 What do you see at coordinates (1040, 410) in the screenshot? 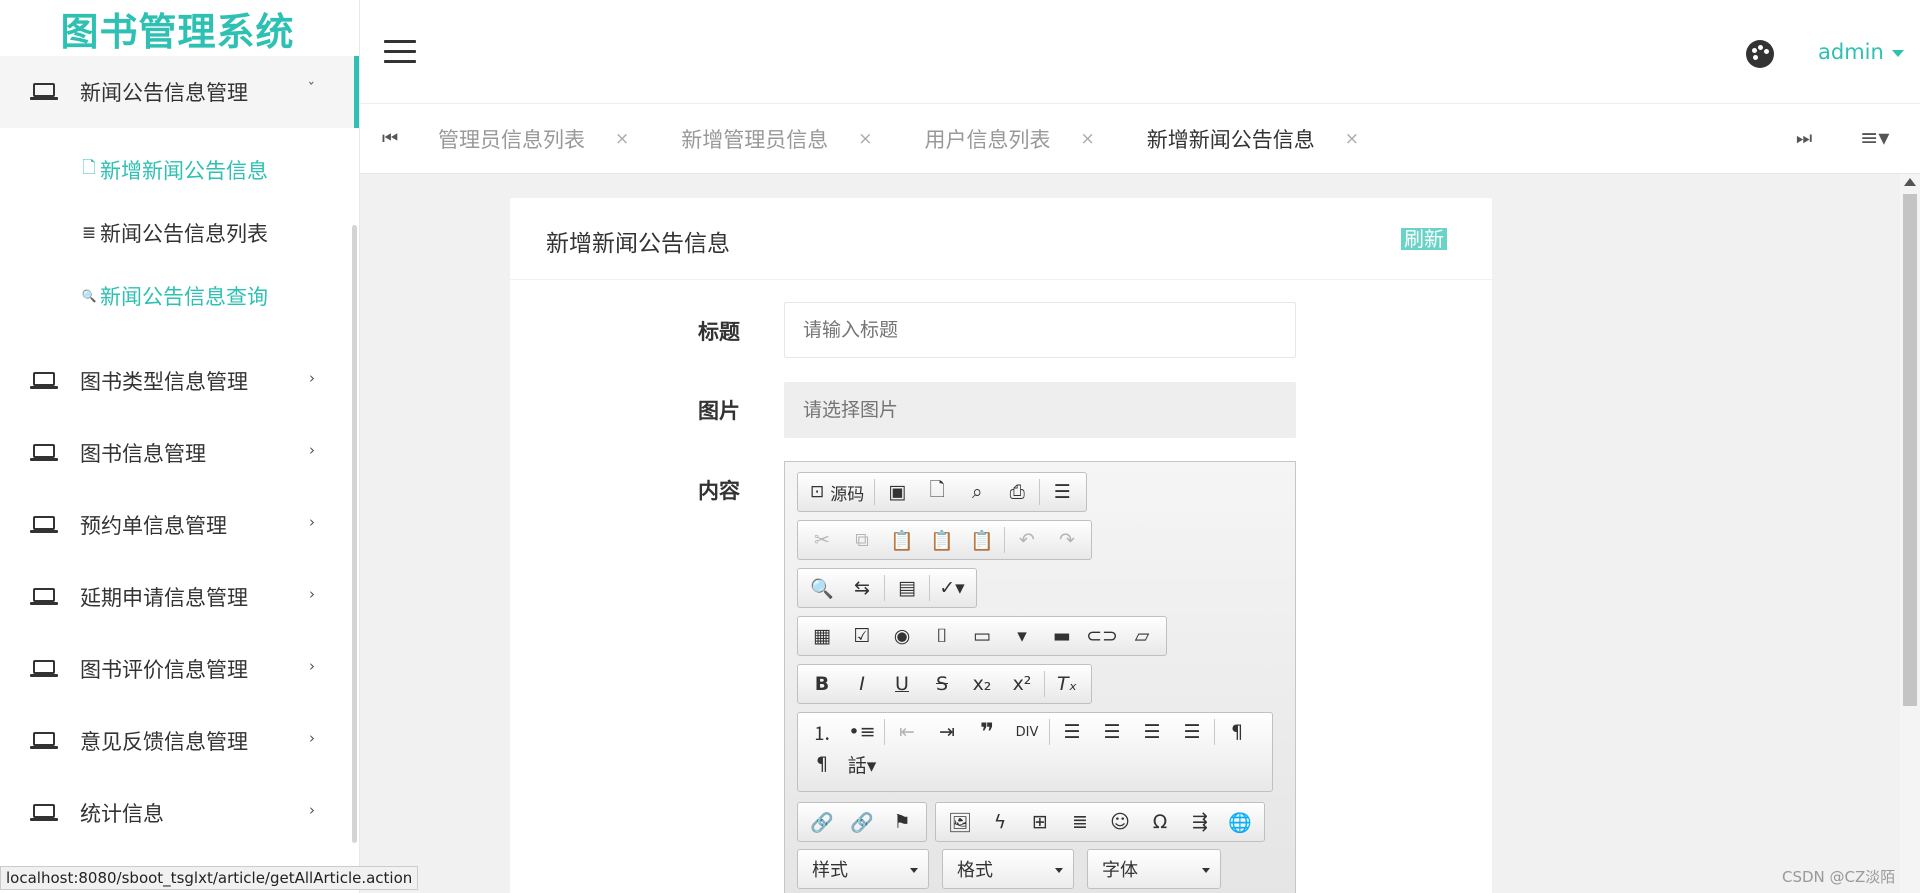
I see `image-input` at bounding box center [1040, 410].